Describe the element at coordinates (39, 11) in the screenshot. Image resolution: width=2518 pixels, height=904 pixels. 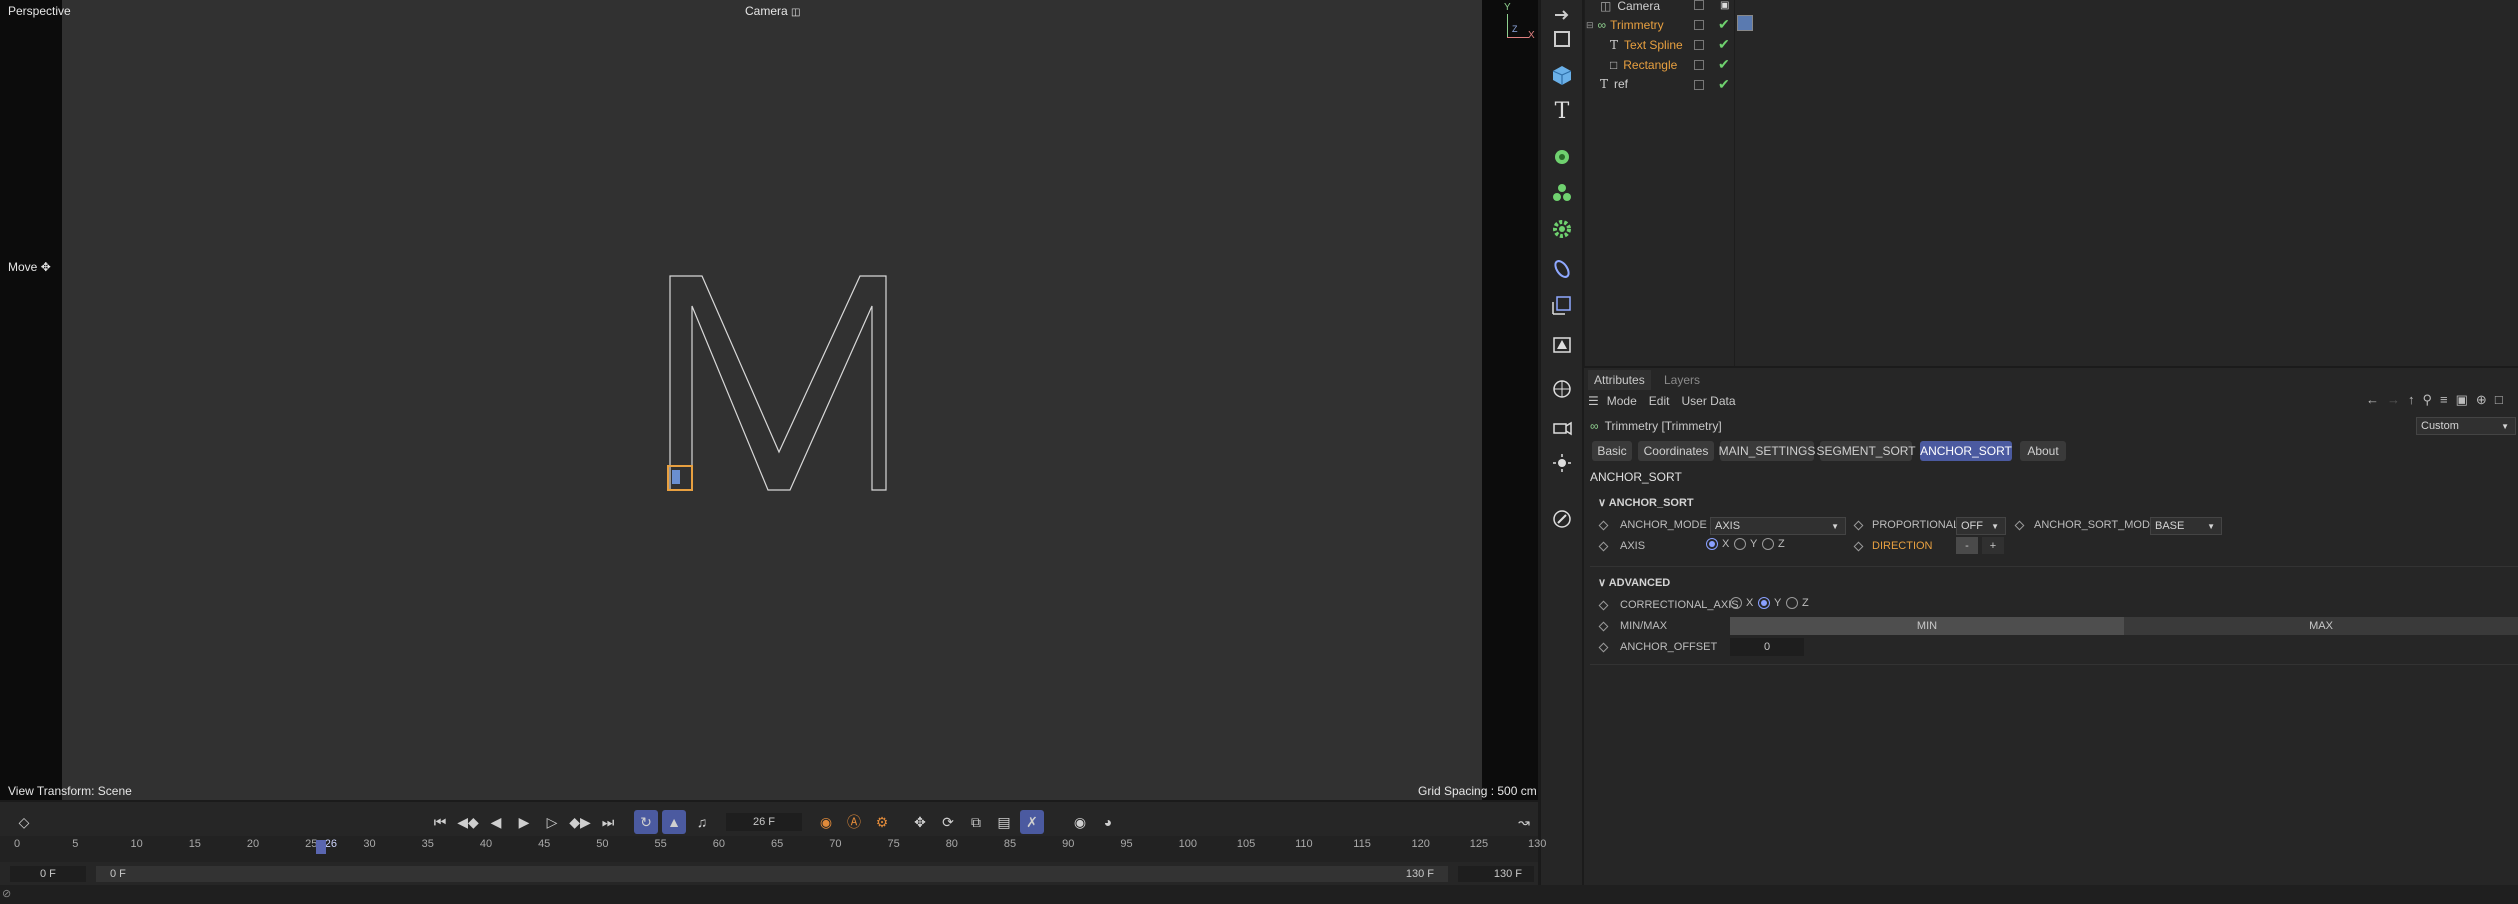
I see `view-name: Perspective` at that location.